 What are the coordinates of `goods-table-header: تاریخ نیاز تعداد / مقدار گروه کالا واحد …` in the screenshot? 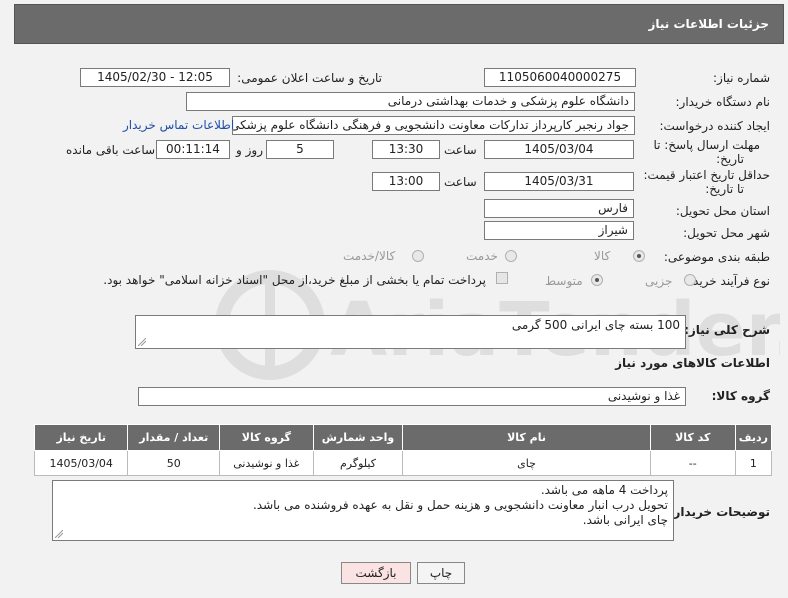 It's located at (403, 437).